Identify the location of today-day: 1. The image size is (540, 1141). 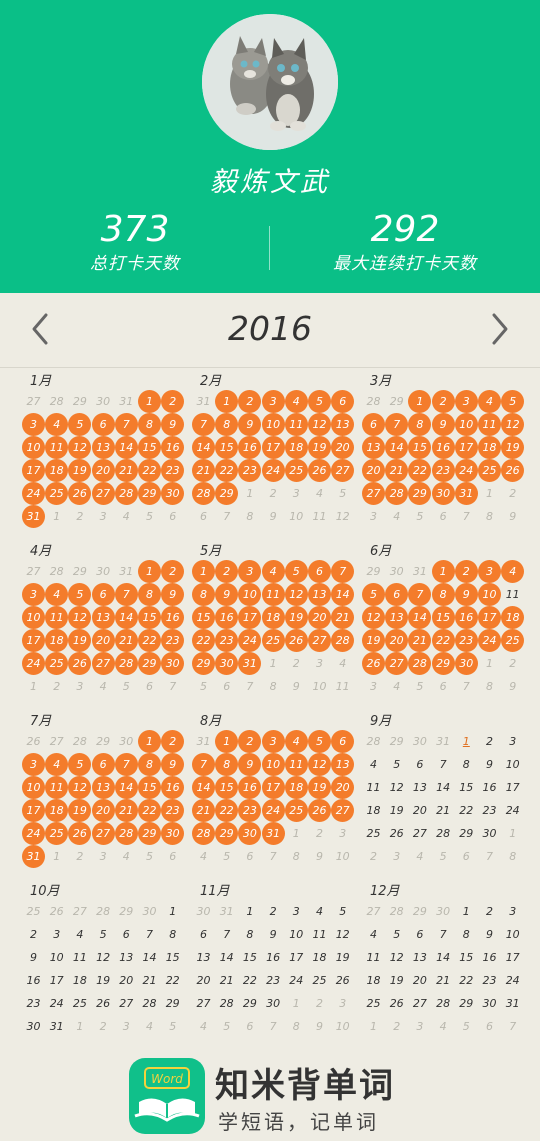
(466, 741).